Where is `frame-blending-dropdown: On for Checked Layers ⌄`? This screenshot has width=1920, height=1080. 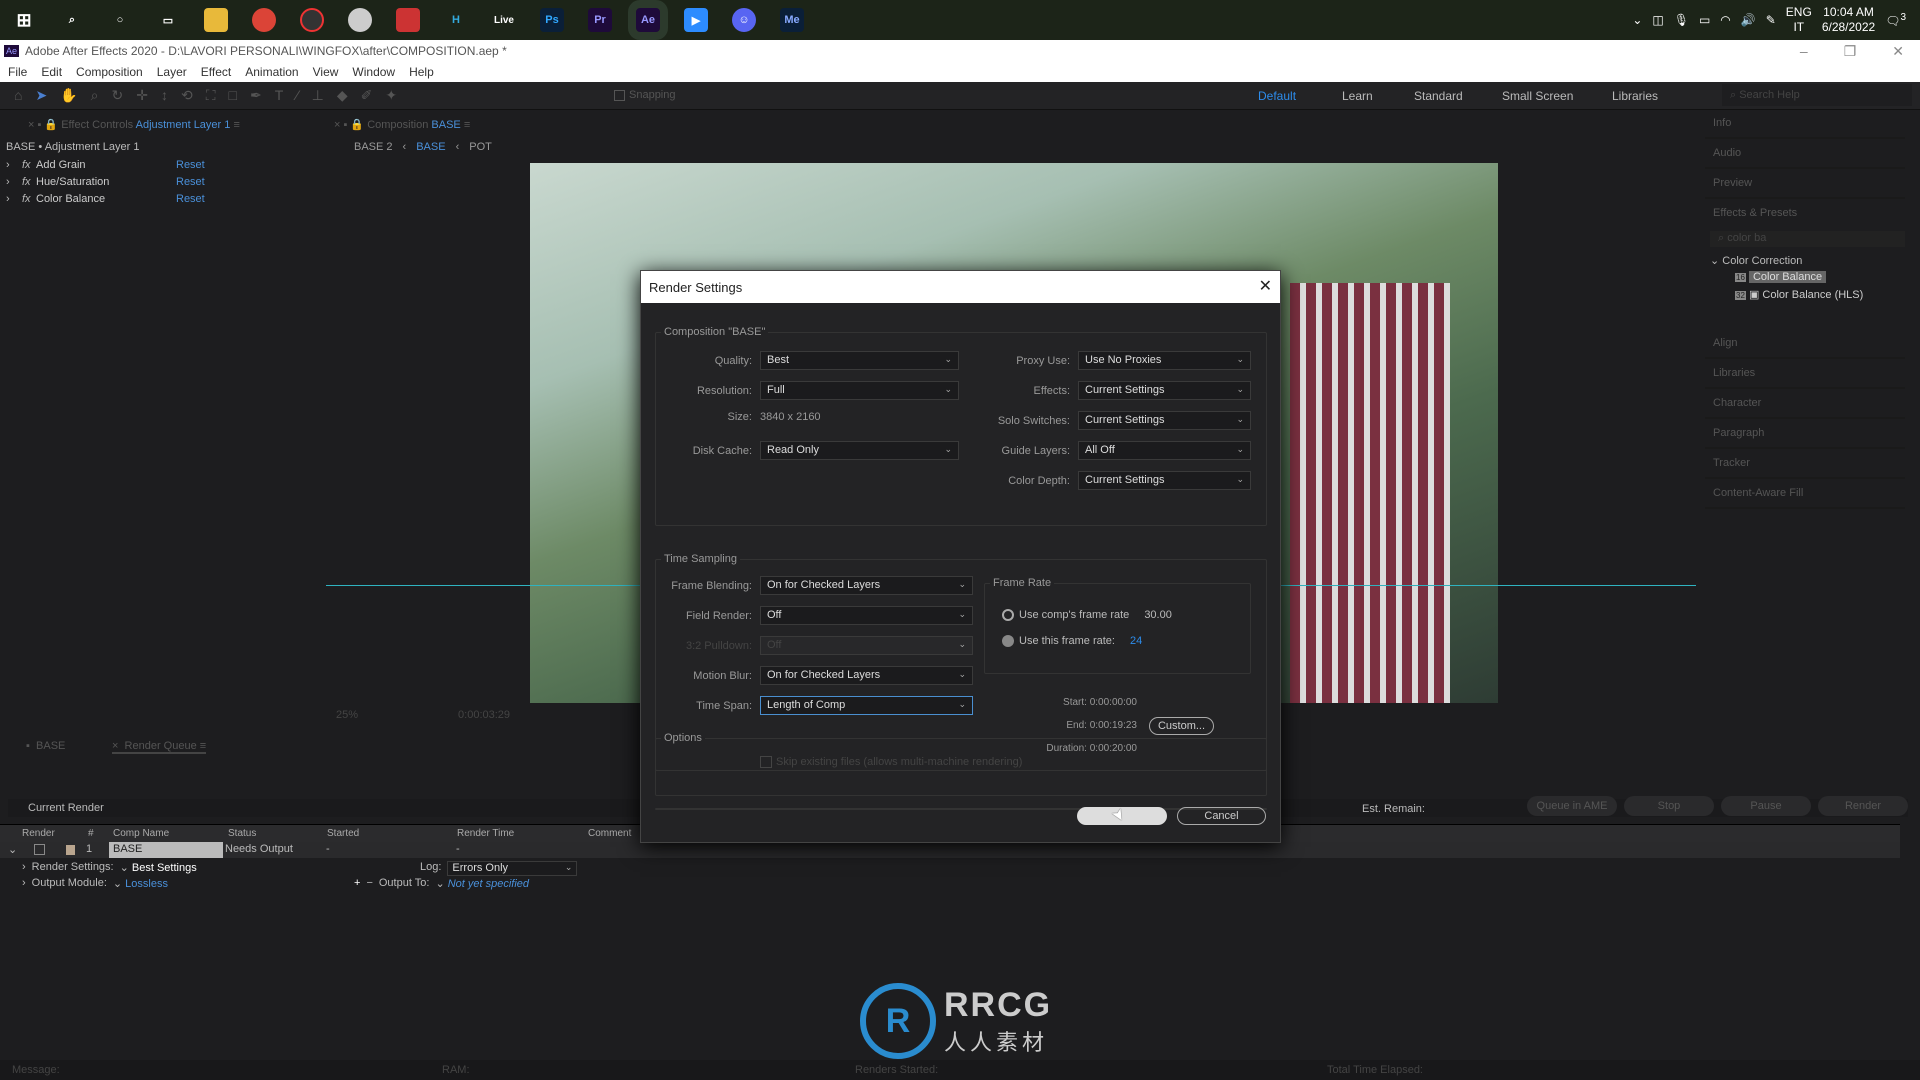 frame-blending-dropdown: On for Checked Layers ⌄ is located at coordinates (866, 585).